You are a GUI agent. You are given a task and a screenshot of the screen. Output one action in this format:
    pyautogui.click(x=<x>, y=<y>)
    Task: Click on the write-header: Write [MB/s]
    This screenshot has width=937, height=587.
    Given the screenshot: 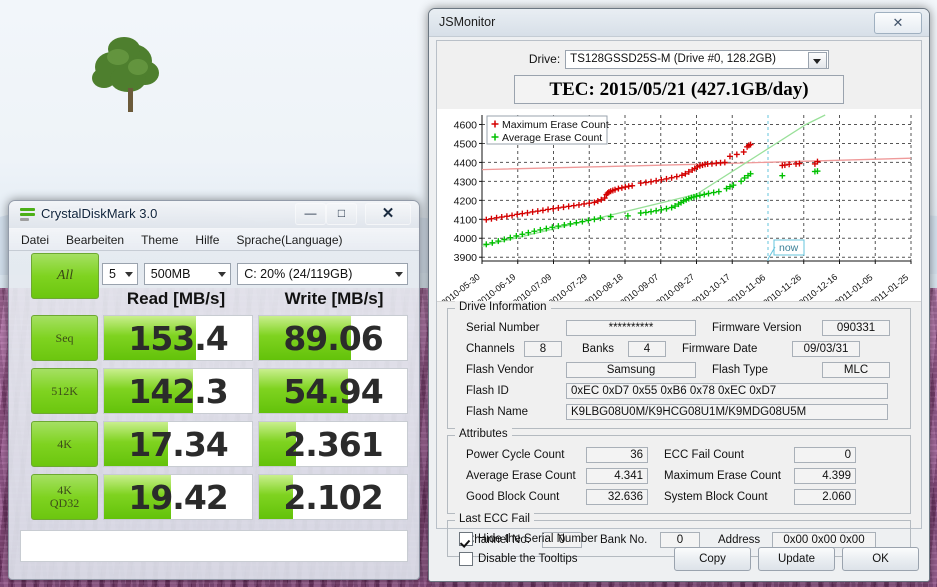 What is the action you would take?
    pyautogui.click(x=334, y=298)
    